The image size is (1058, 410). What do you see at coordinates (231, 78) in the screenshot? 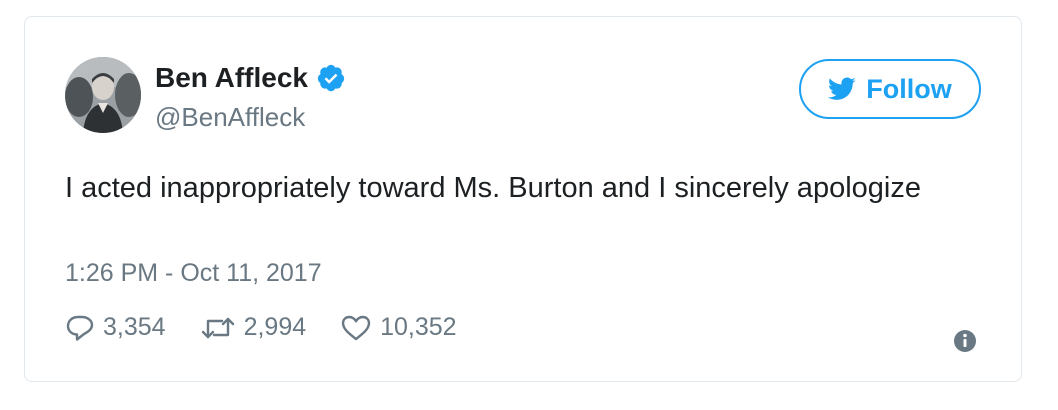
I see `display-name: Ben Affleck` at bounding box center [231, 78].